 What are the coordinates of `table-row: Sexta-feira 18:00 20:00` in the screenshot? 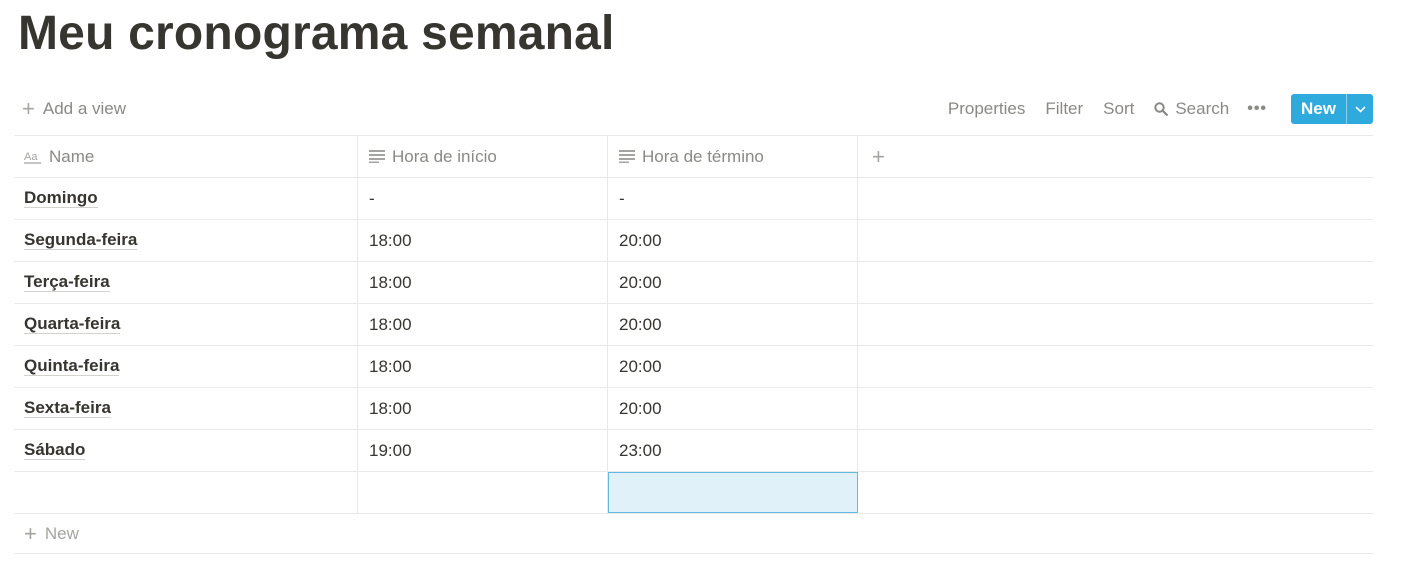 It's located at (693, 409).